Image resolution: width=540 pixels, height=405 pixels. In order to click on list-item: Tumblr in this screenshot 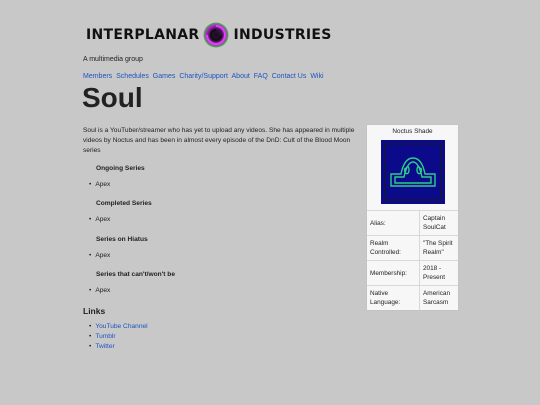, I will do `click(118, 337)`.